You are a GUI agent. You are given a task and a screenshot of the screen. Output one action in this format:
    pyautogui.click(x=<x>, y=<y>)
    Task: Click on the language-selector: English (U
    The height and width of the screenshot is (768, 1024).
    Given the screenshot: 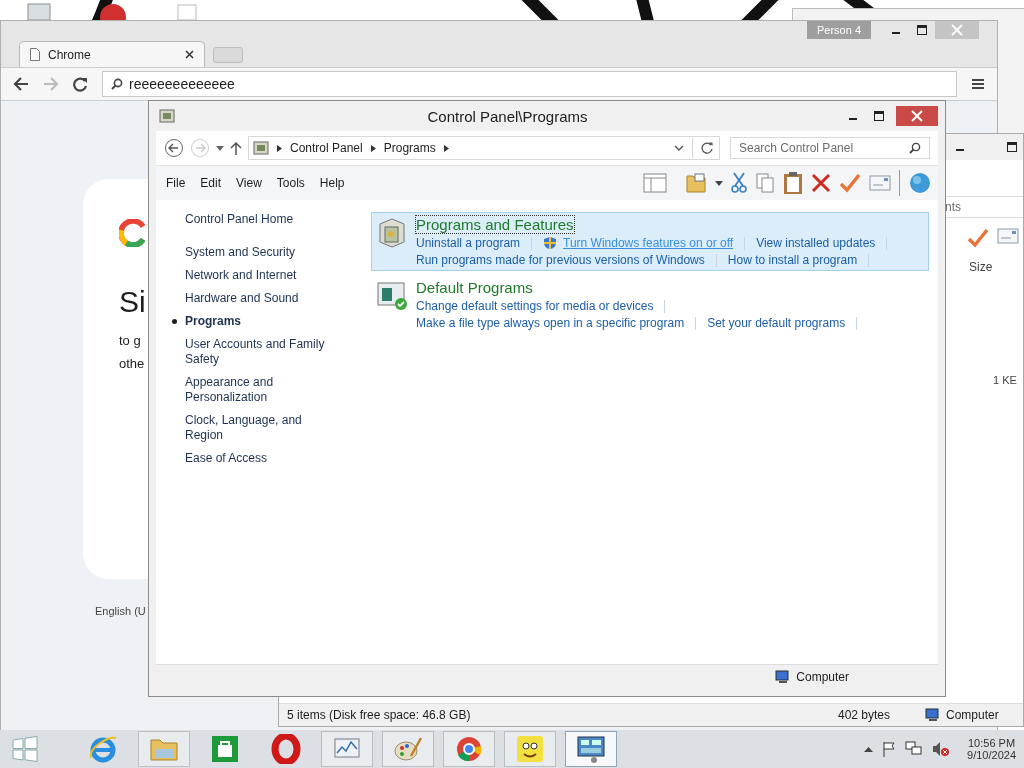 What is the action you would take?
    pyautogui.click(x=120, y=611)
    